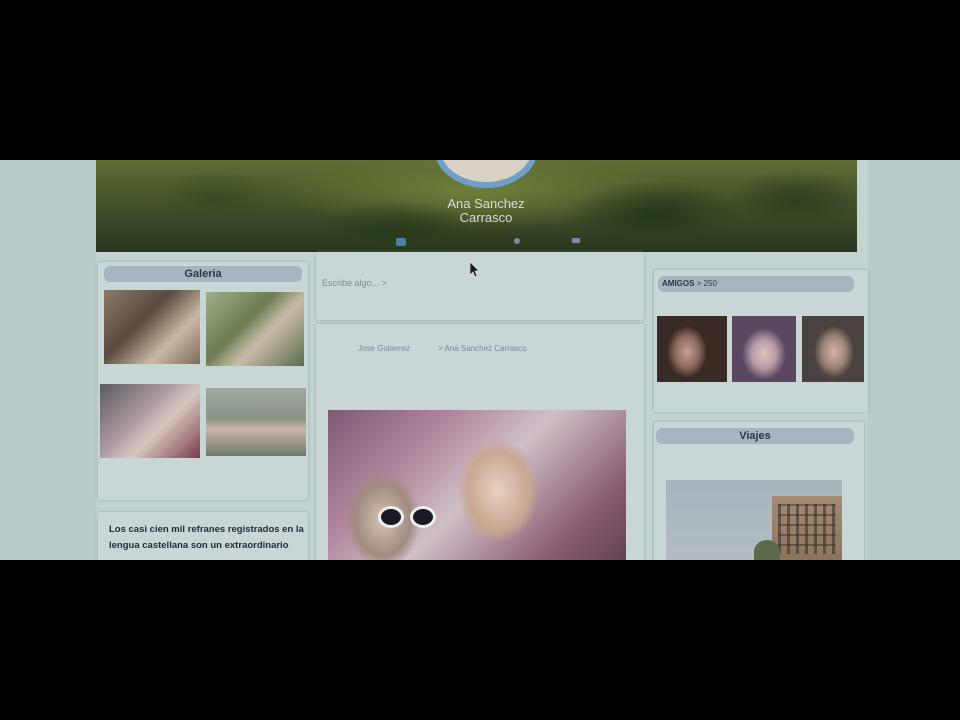  I want to click on friends-card: AMIGOS > 250, so click(761, 341).